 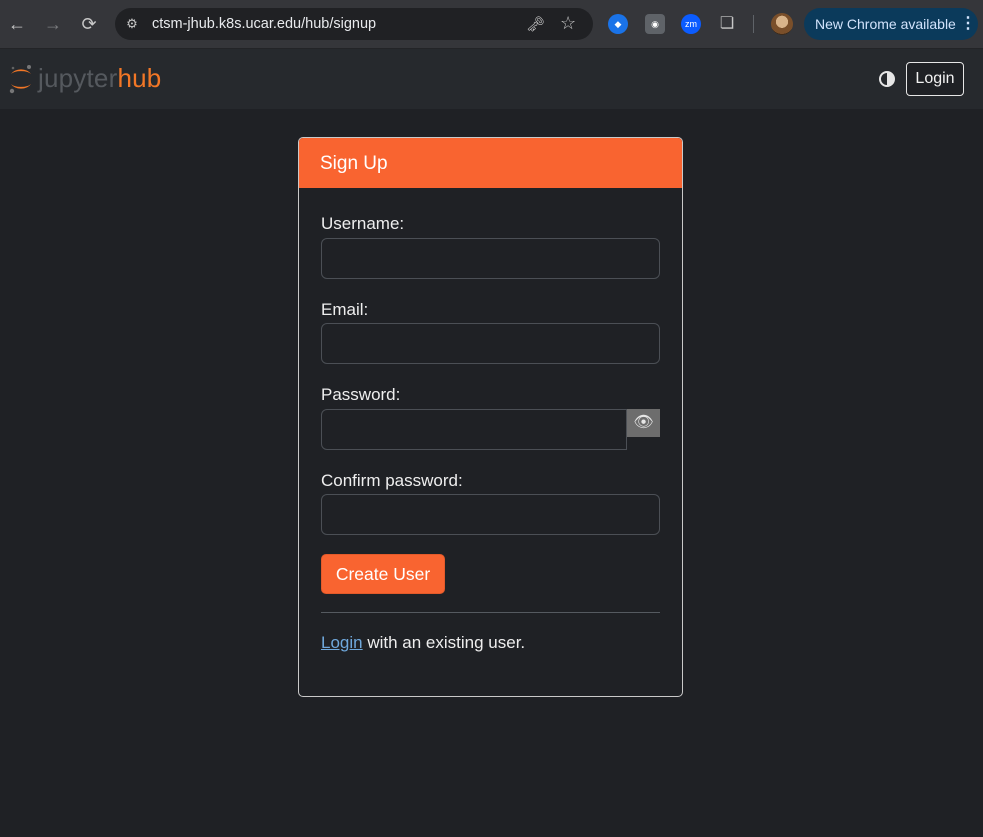 I want to click on zoom-extension-icon: zm, so click(x=691, y=24).